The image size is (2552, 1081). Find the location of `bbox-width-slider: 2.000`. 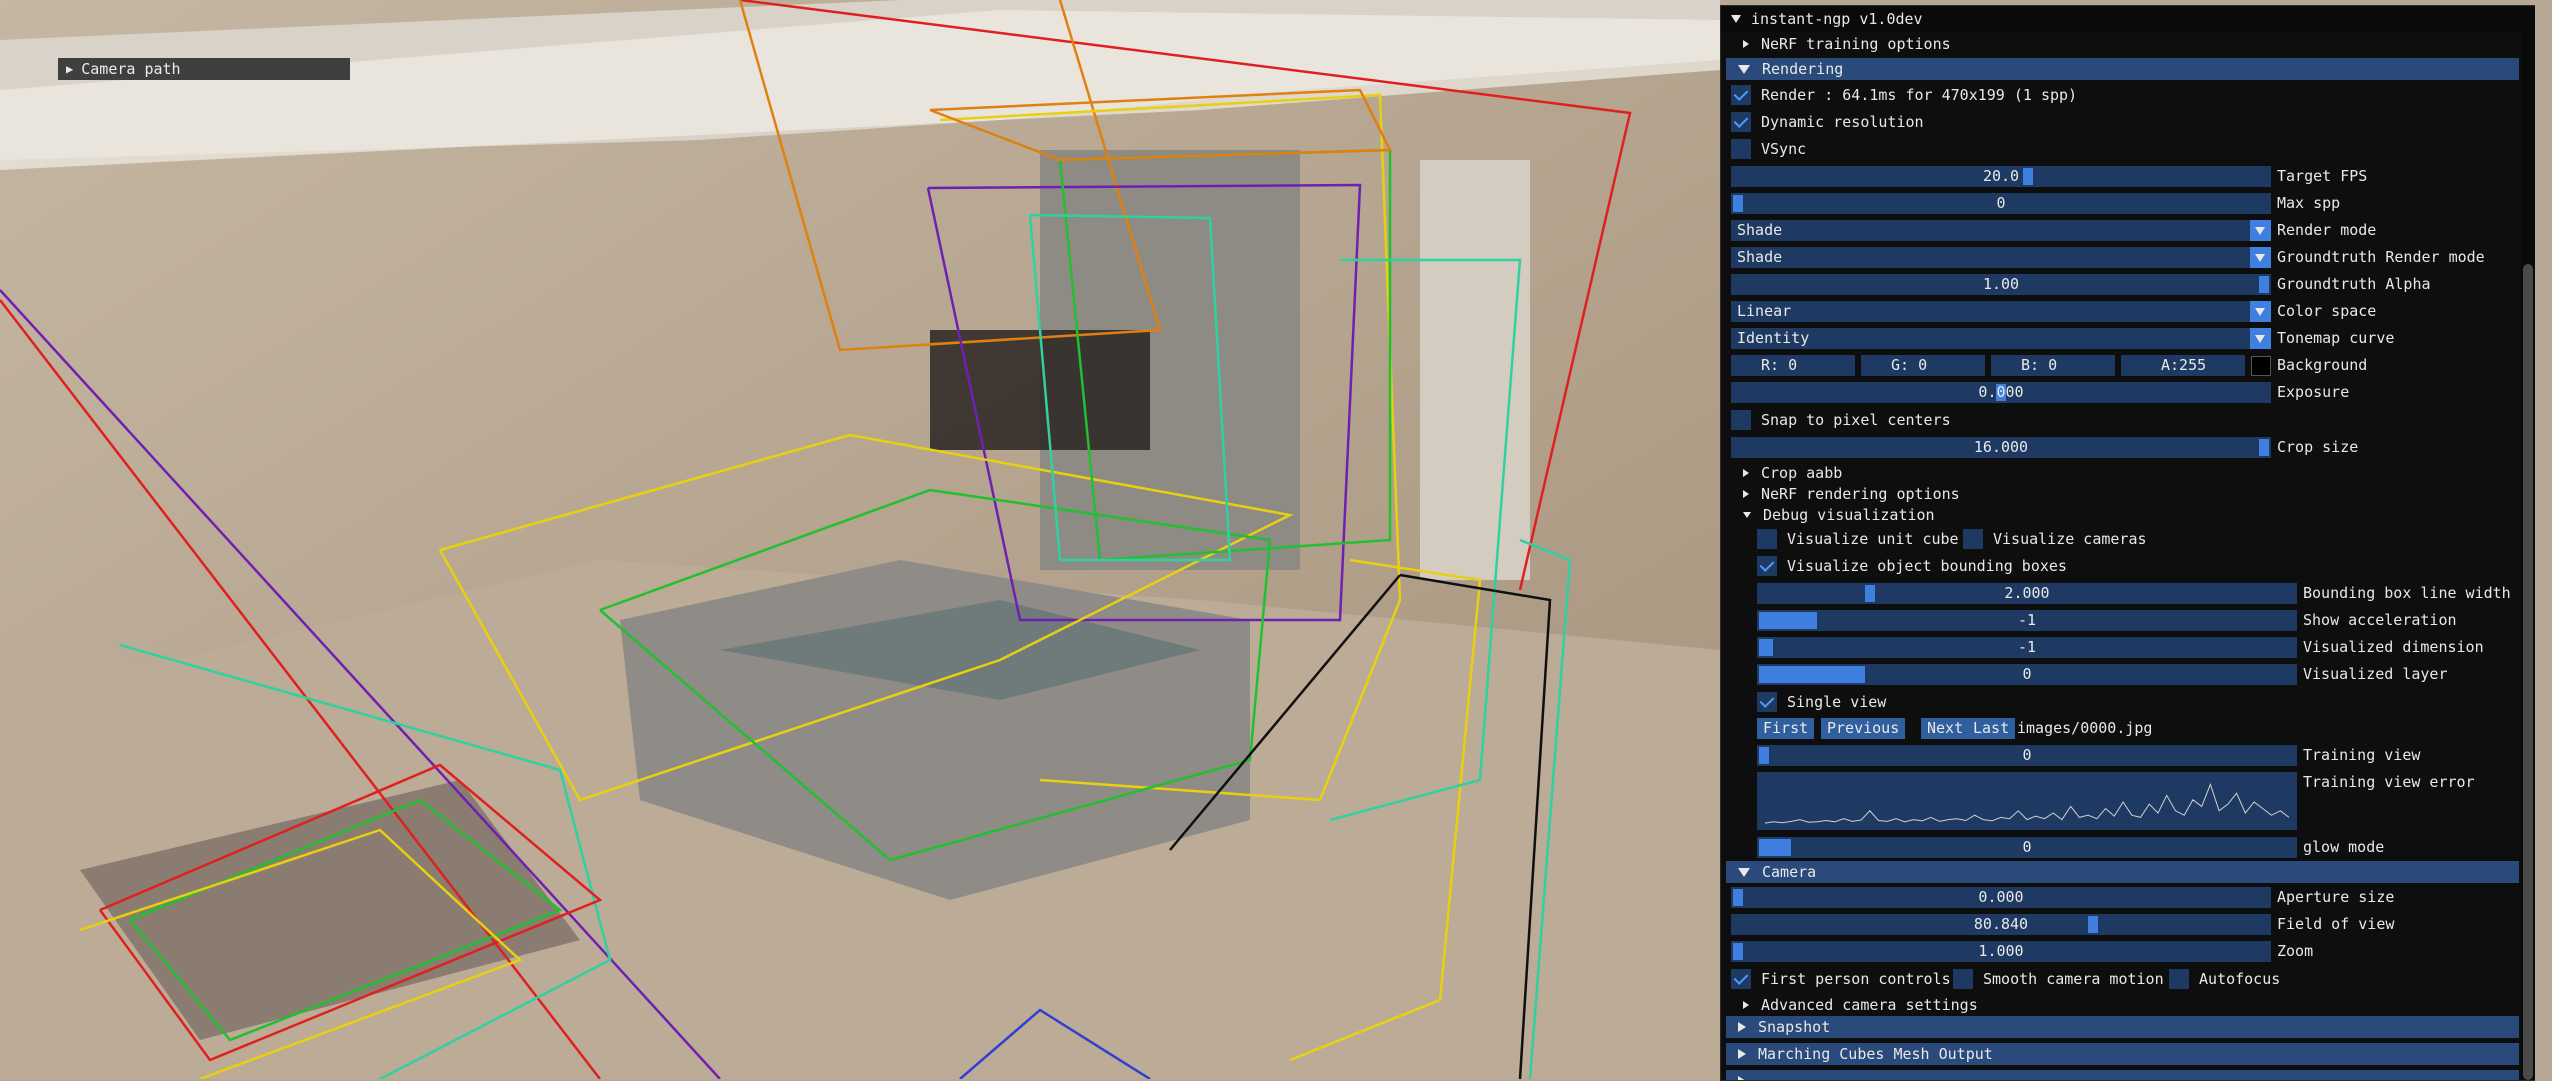

bbox-width-slider: 2.000 is located at coordinates (2027, 593).